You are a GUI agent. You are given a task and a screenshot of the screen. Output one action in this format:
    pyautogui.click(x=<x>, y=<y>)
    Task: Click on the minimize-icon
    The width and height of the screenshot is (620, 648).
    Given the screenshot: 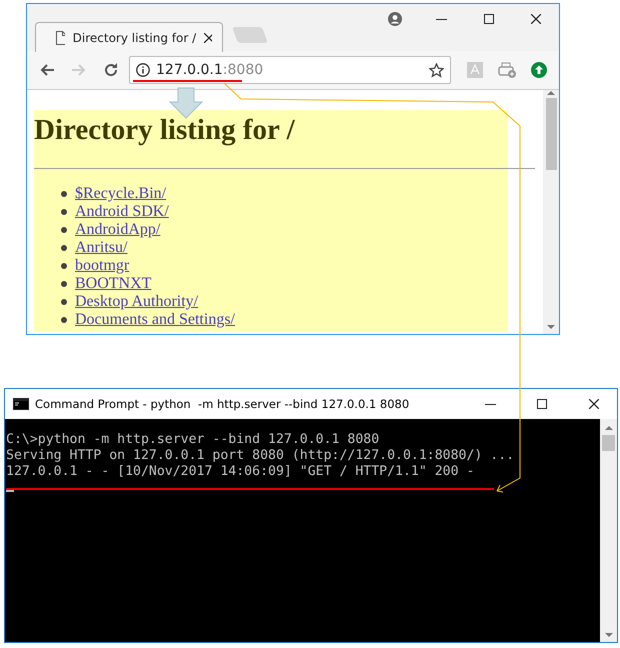 What is the action you would take?
    pyautogui.click(x=441, y=19)
    